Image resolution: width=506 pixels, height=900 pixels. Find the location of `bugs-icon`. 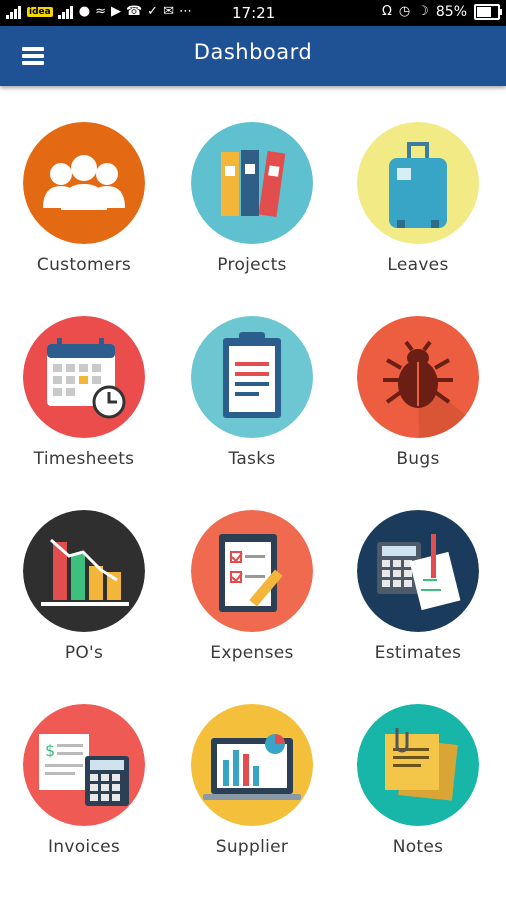

bugs-icon is located at coordinates (418, 377).